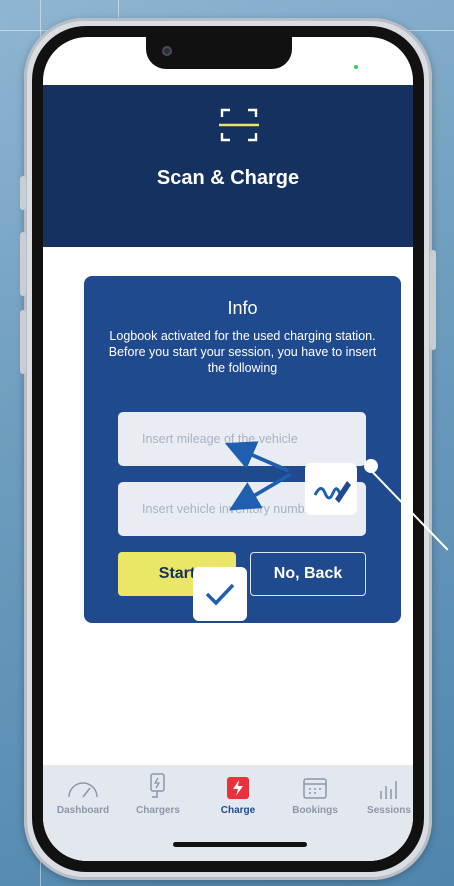 Image resolution: width=454 pixels, height=886 pixels. I want to click on nav-label: Chargers, so click(158, 810).